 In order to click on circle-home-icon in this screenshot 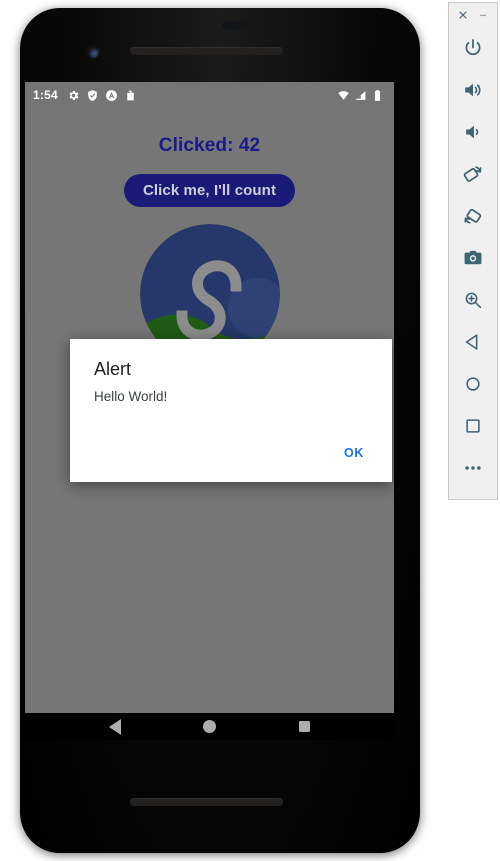, I will do `click(209, 726)`.